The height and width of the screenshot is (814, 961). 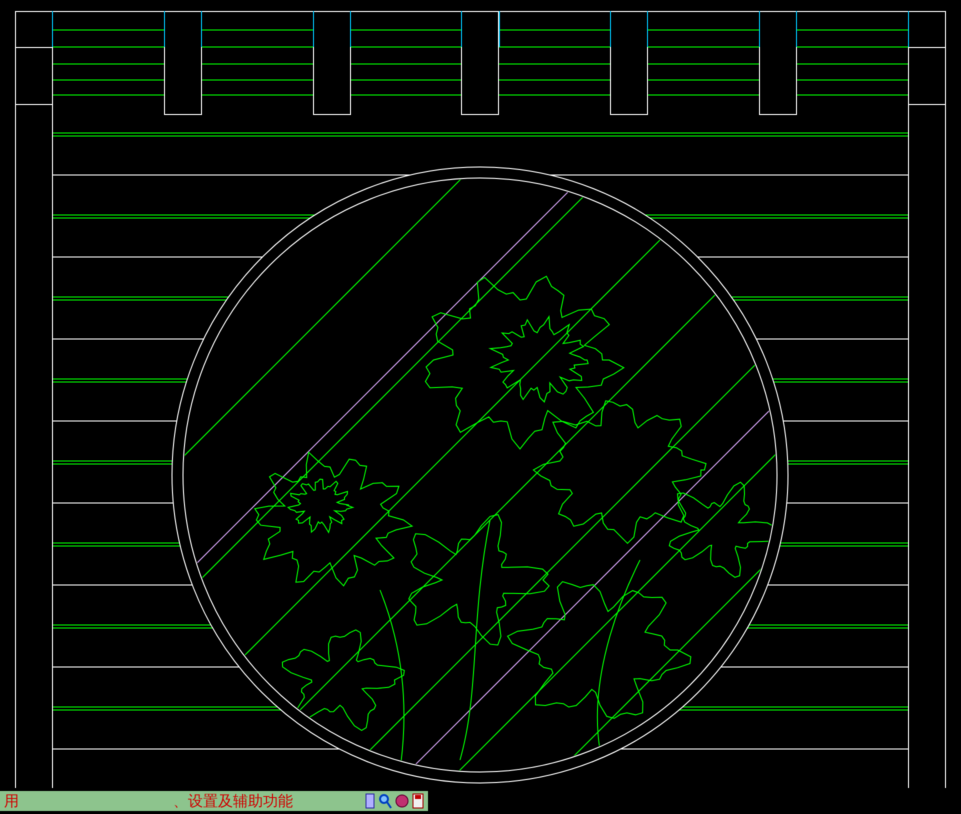 I want to click on status-text: 用, so click(x=11, y=801).